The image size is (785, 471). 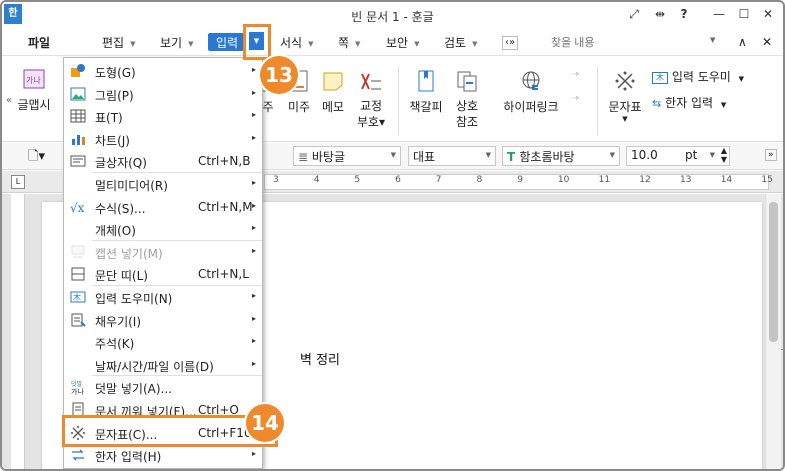 I want to click on menu-item-shape: 도형(G) ▸, so click(x=163, y=71).